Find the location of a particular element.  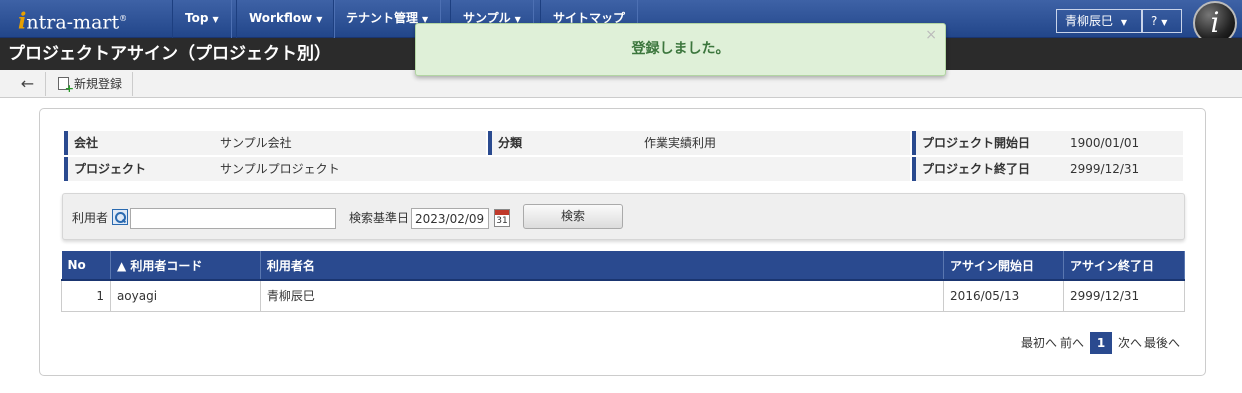

new-document-icon is located at coordinates (66, 85).